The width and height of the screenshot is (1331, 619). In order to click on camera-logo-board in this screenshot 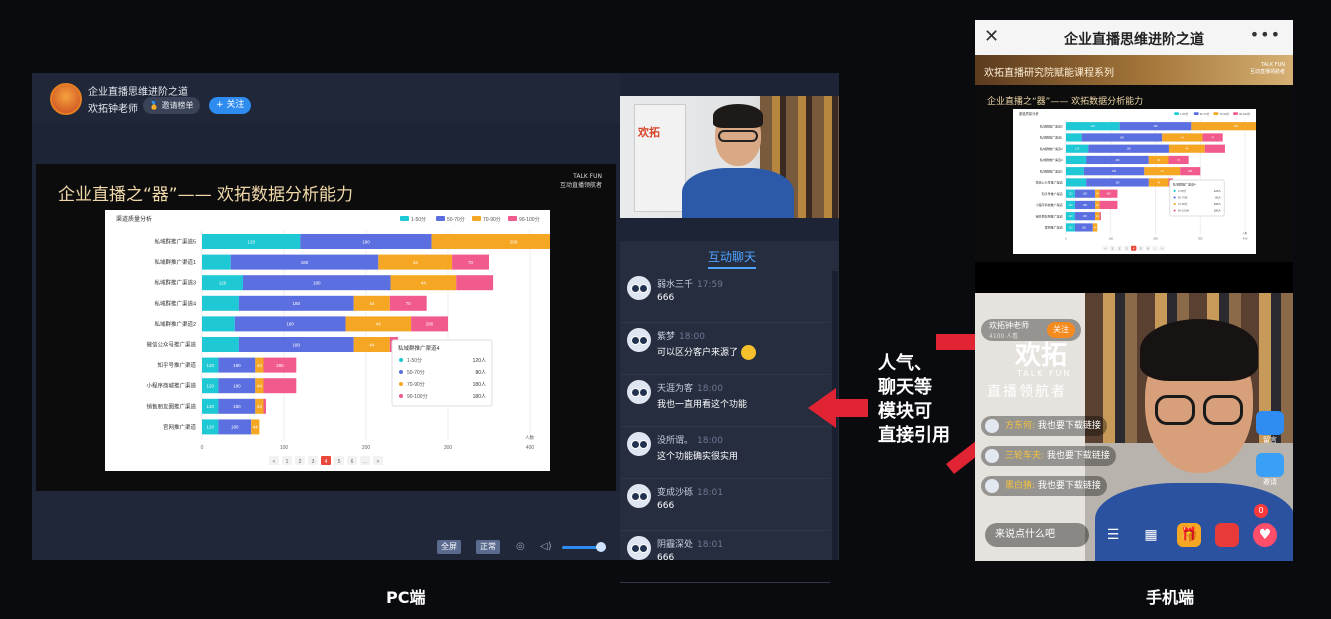, I will do `click(660, 158)`.